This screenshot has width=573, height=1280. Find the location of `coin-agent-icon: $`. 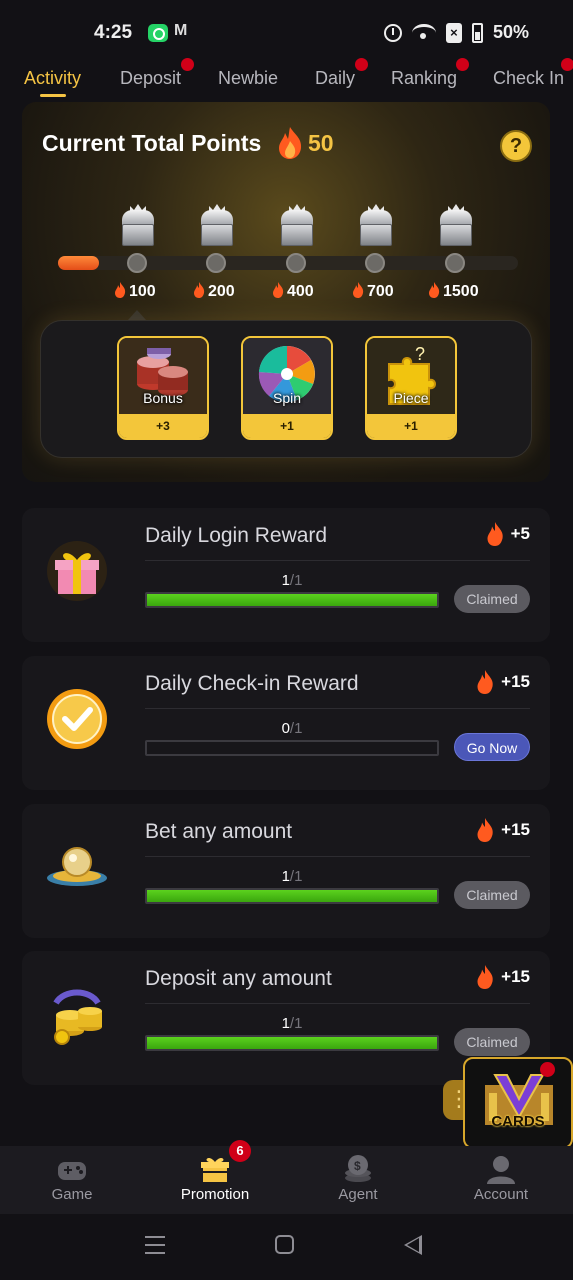

coin-agent-icon: $ is located at coordinates (358, 1168).